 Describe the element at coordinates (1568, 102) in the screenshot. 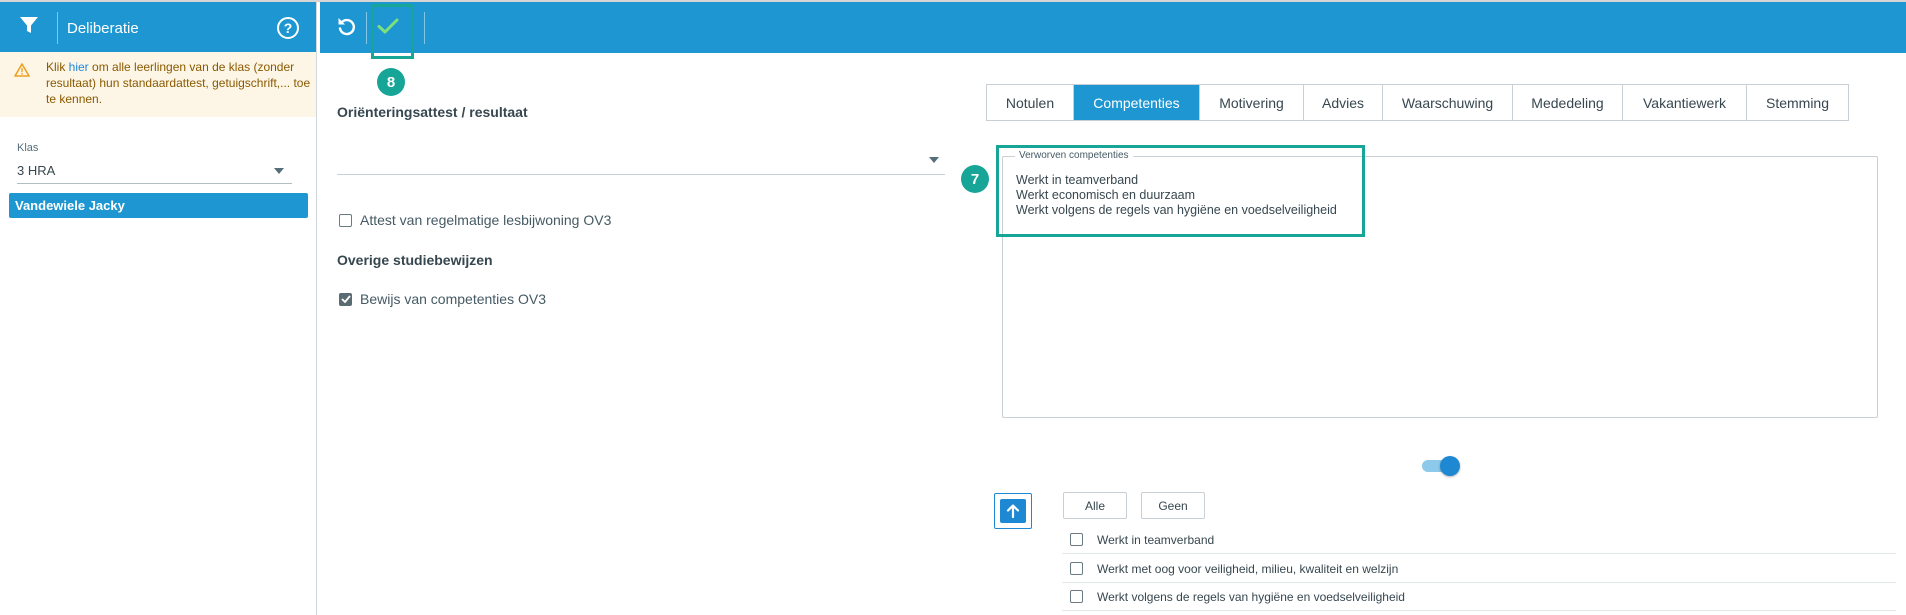

I see `tab-mededeling: Mededeling` at that location.